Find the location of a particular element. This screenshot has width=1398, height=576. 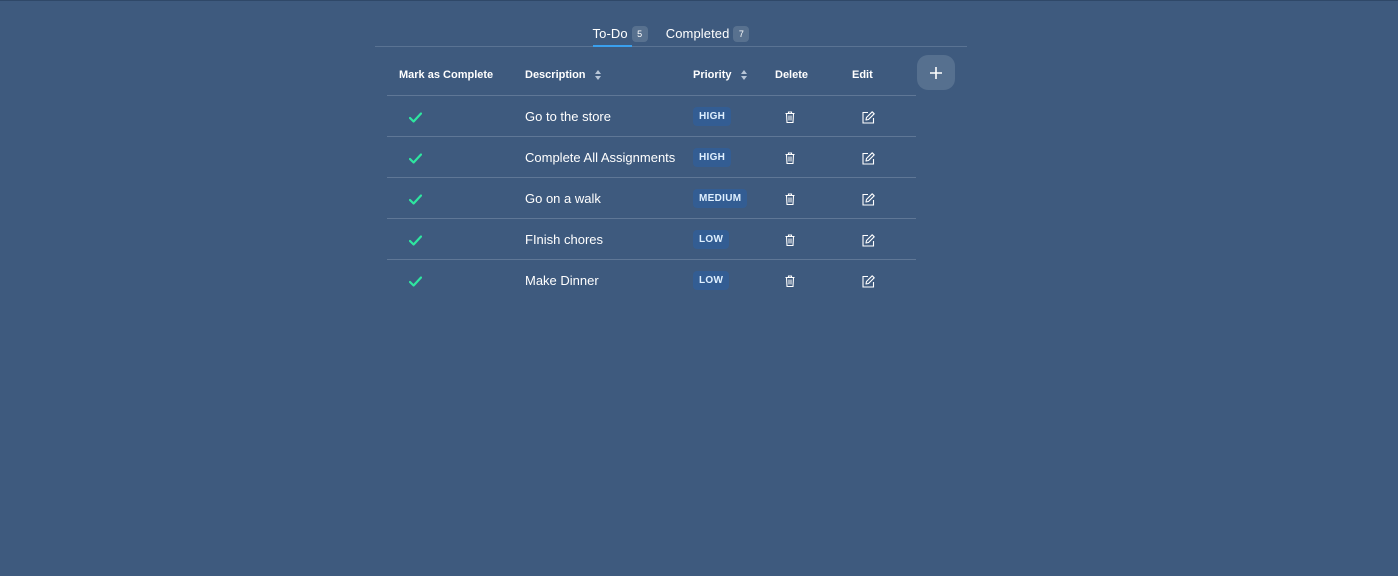

task-description: Make Dinner is located at coordinates (562, 280).